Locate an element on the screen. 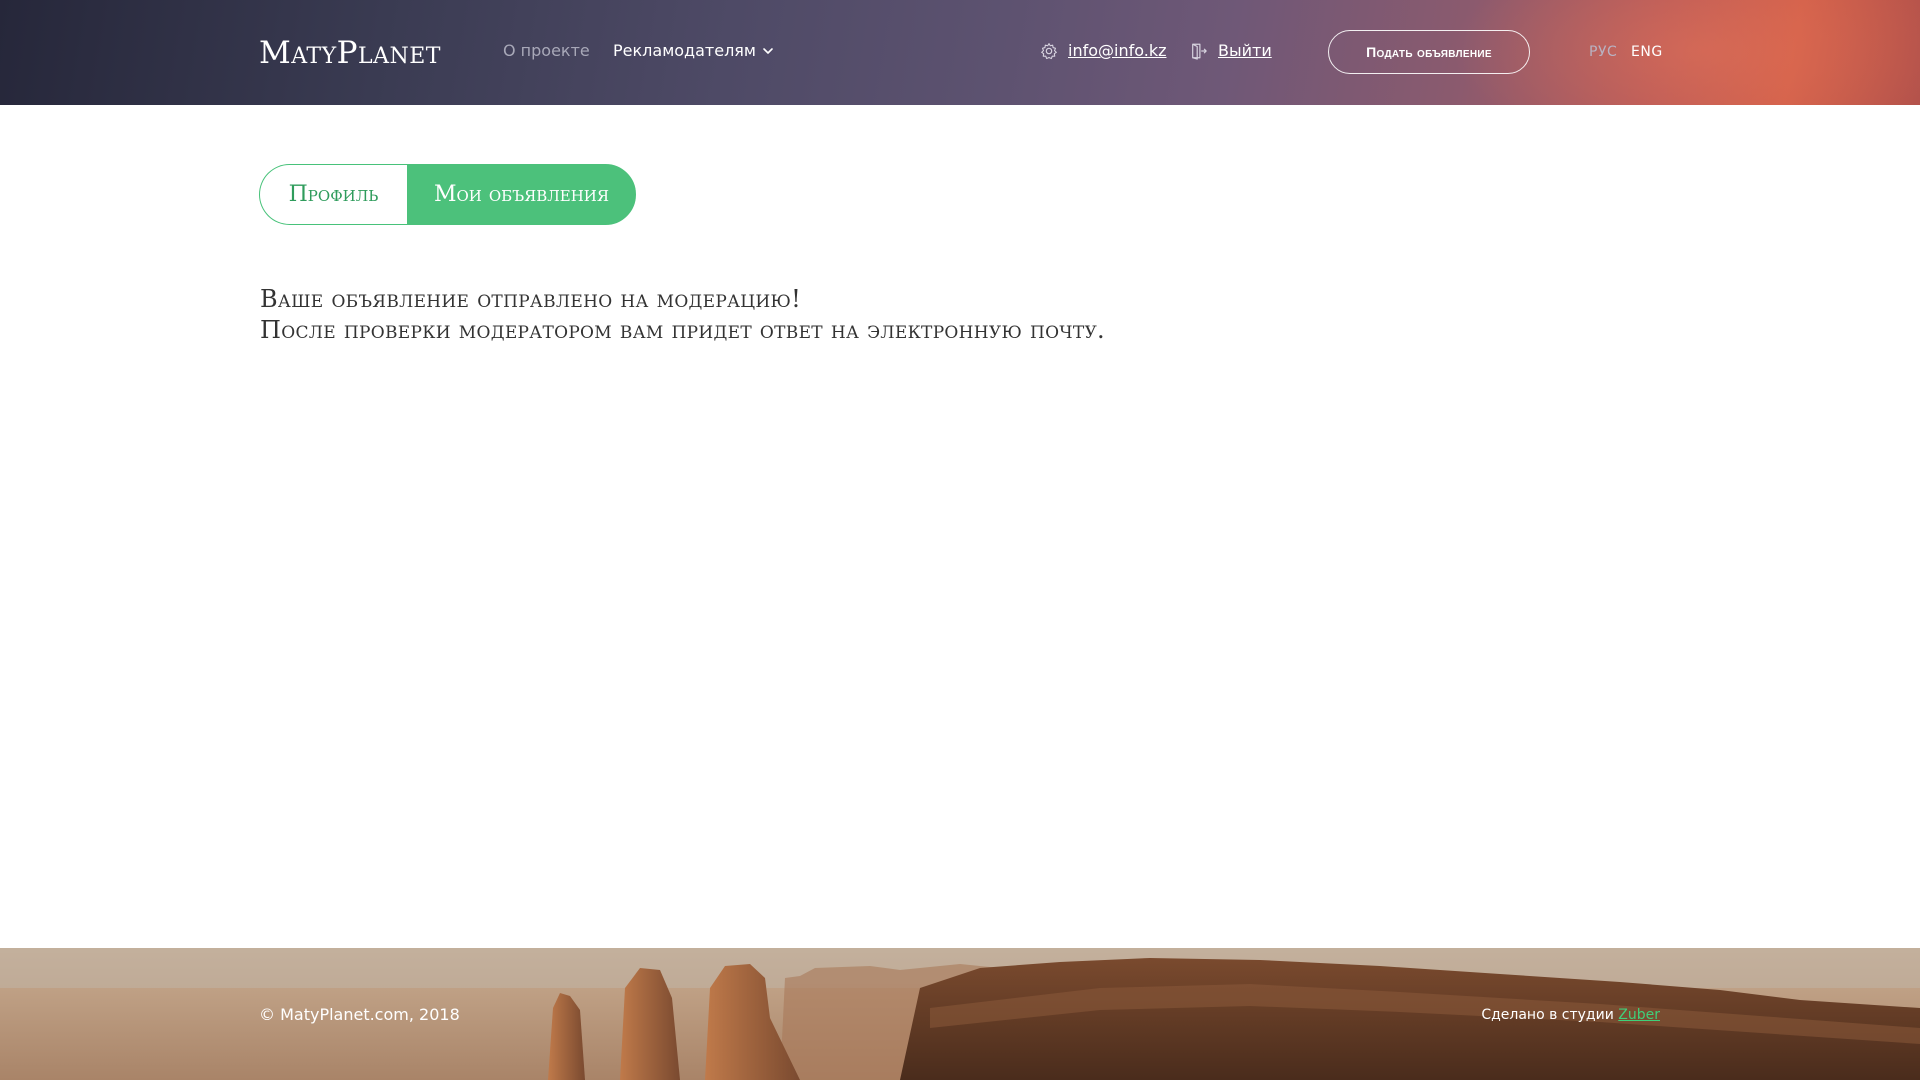  logout: Выйти is located at coordinates (1231, 51).